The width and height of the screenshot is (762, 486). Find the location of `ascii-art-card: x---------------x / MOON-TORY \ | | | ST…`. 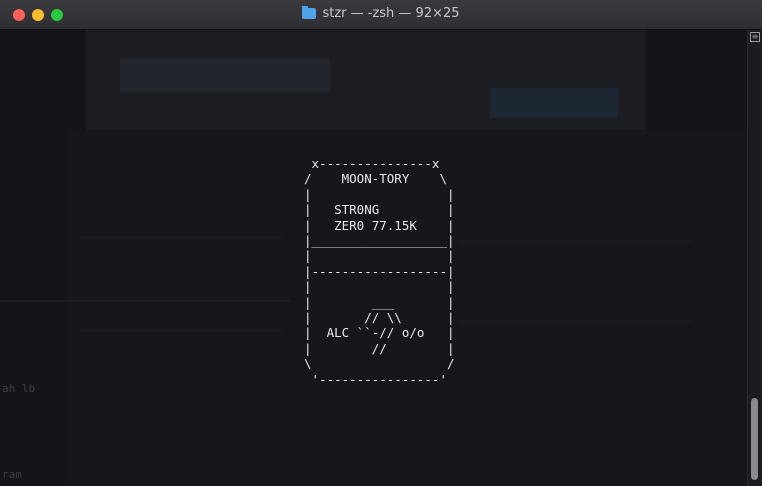

ascii-art-card: x---------------x / MOON-TORY \ | | | ST… is located at coordinates (379, 271).